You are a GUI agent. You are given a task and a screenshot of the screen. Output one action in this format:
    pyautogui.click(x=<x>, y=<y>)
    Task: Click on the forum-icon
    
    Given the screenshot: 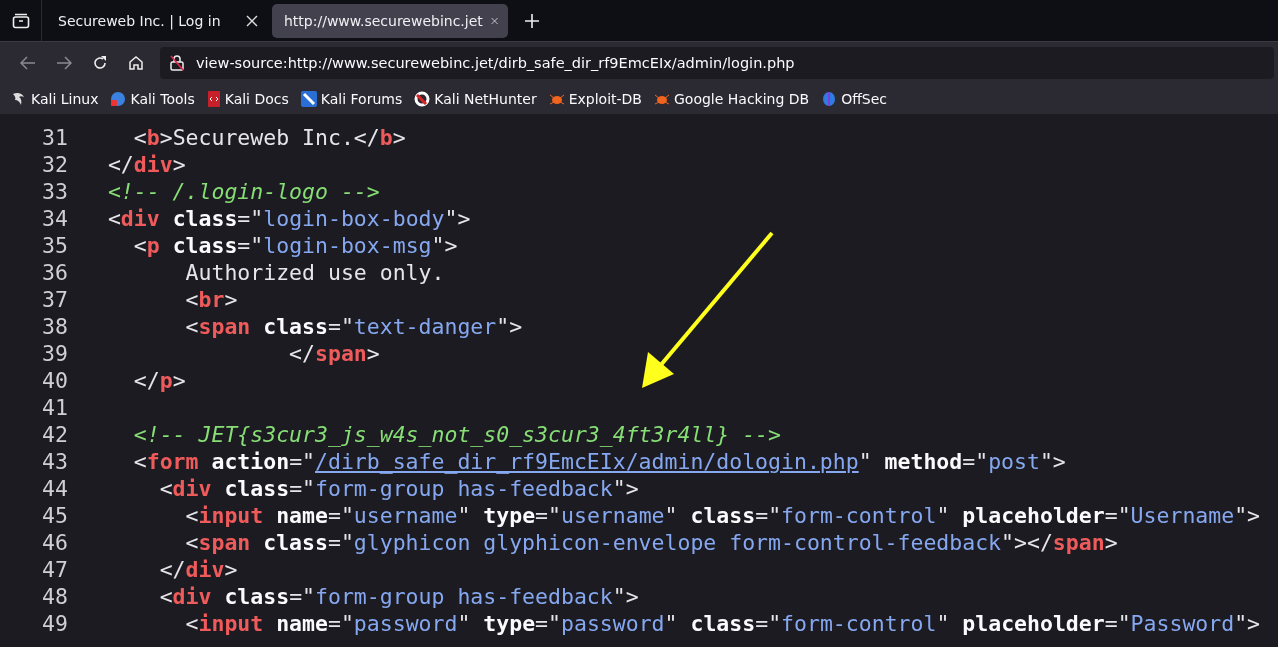 What is the action you would take?
    pyautogui.click(x=308, y=98)
    